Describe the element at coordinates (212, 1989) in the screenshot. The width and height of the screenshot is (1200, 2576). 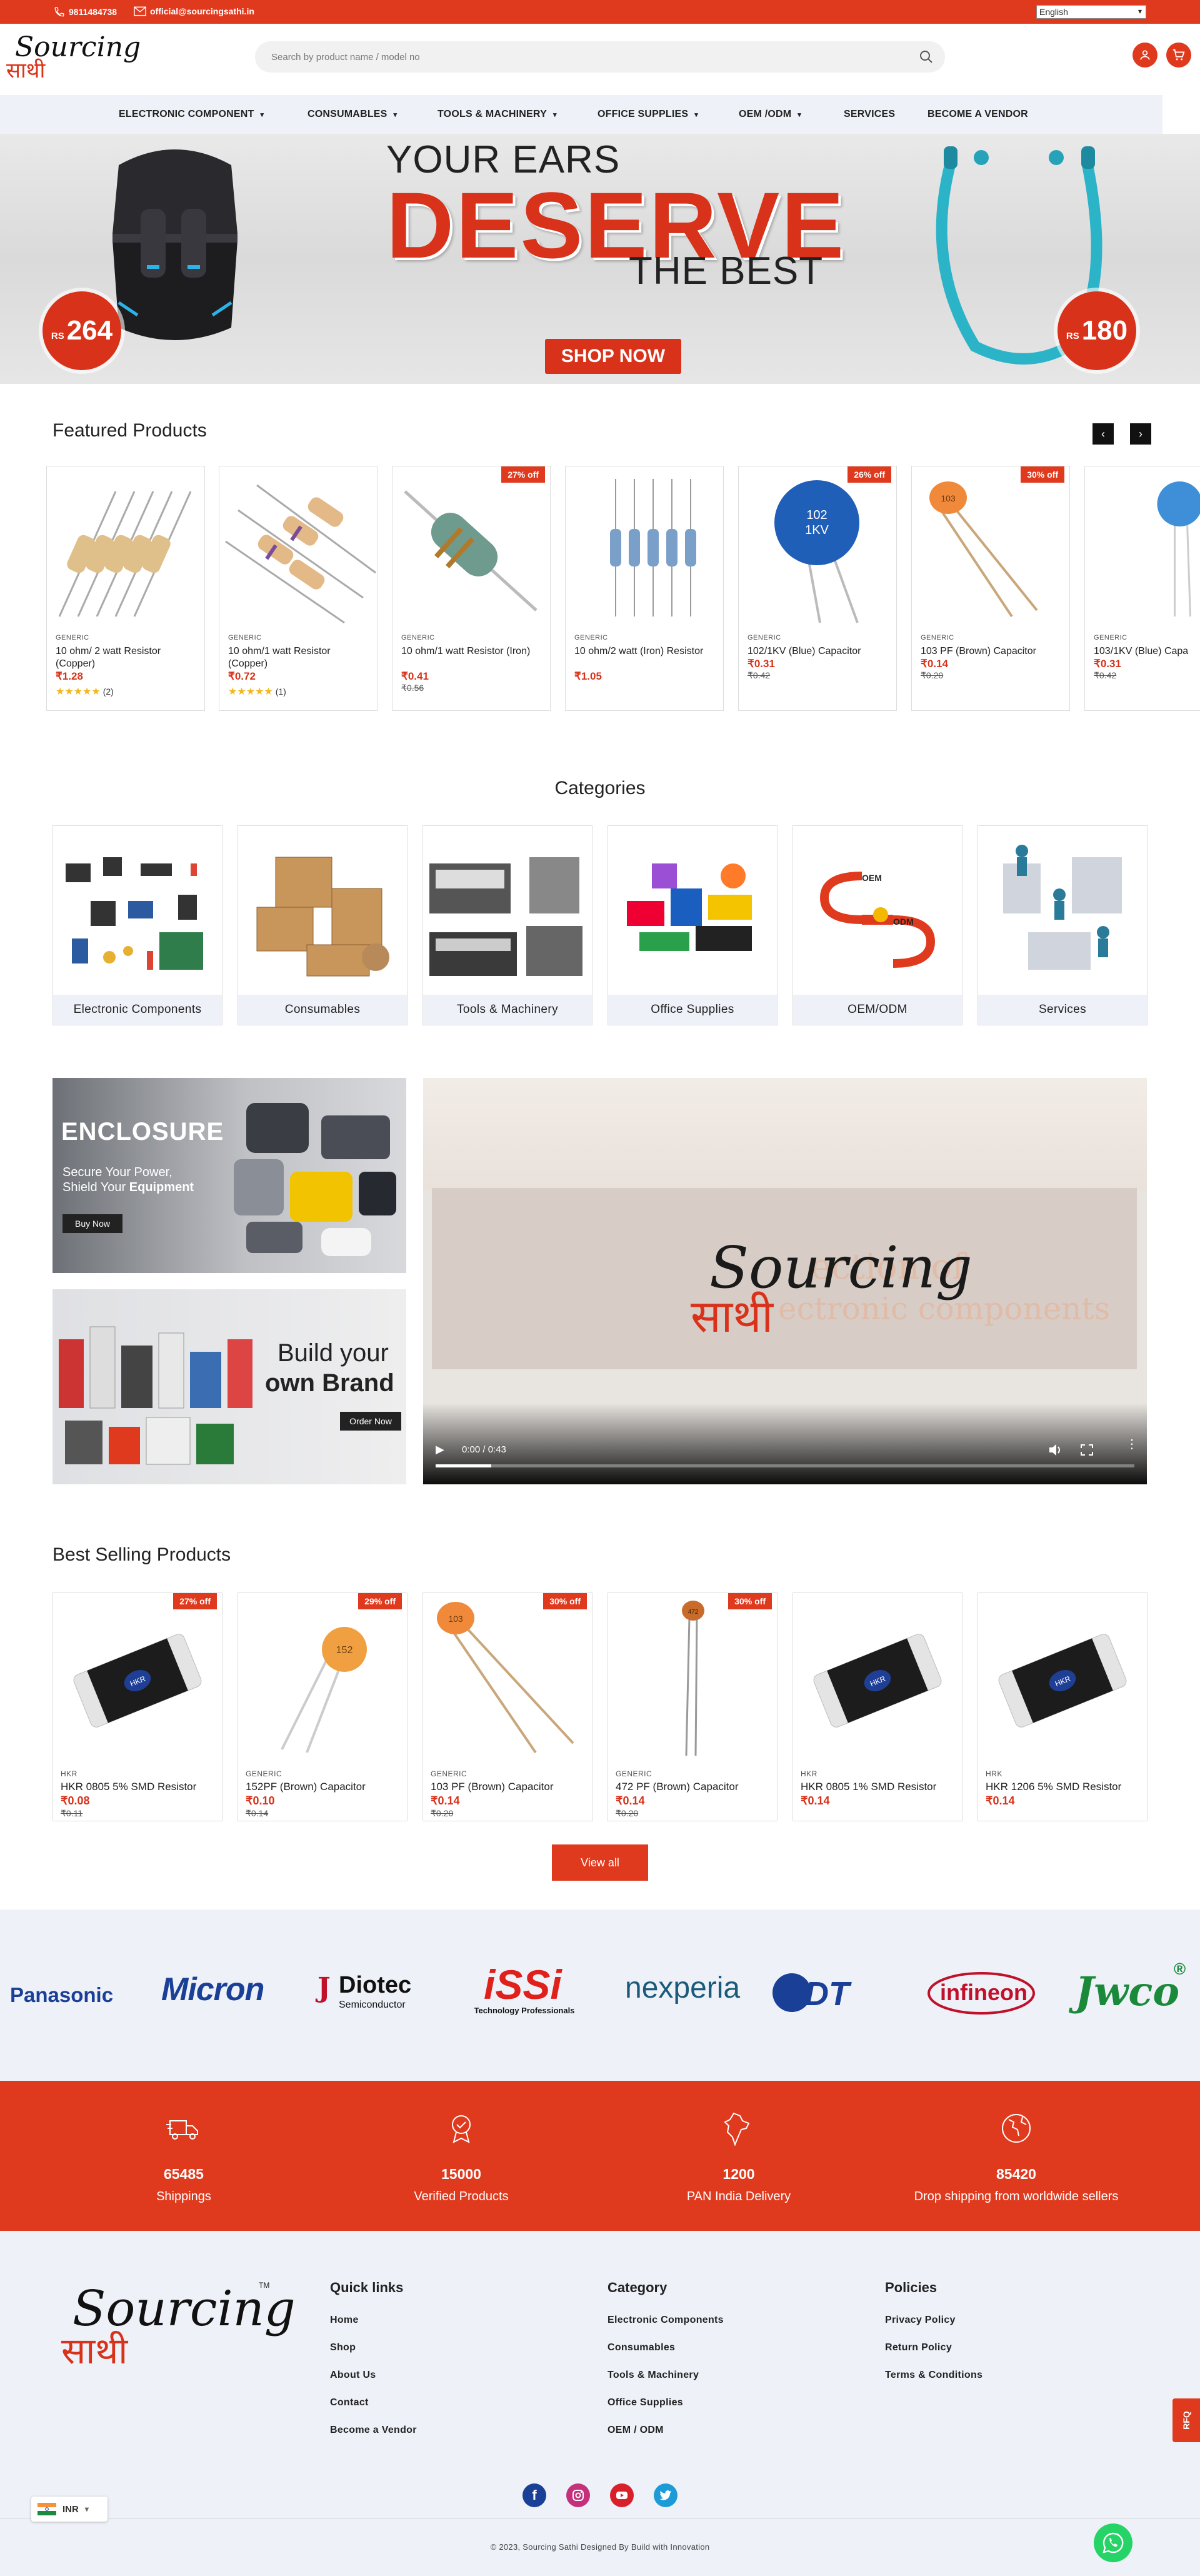
I see `brand-logo-micron: Micron` at that location.